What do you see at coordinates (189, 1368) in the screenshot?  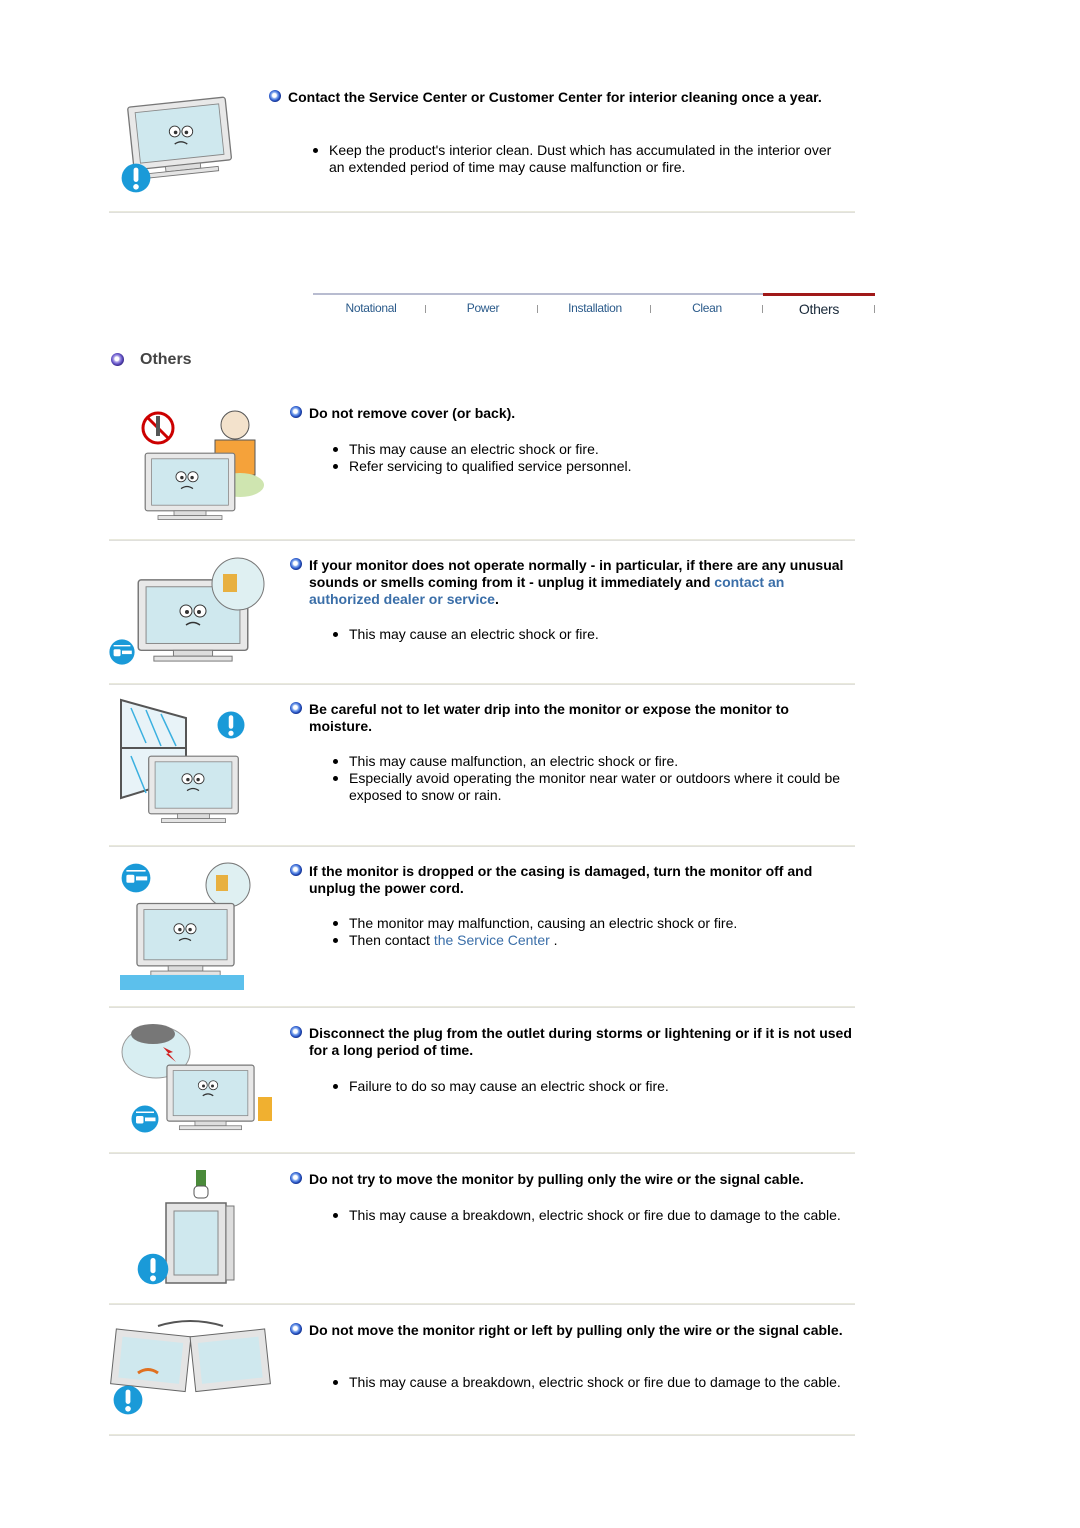 I see `move-sideways-illustration` at bounding box center [189, 1368].